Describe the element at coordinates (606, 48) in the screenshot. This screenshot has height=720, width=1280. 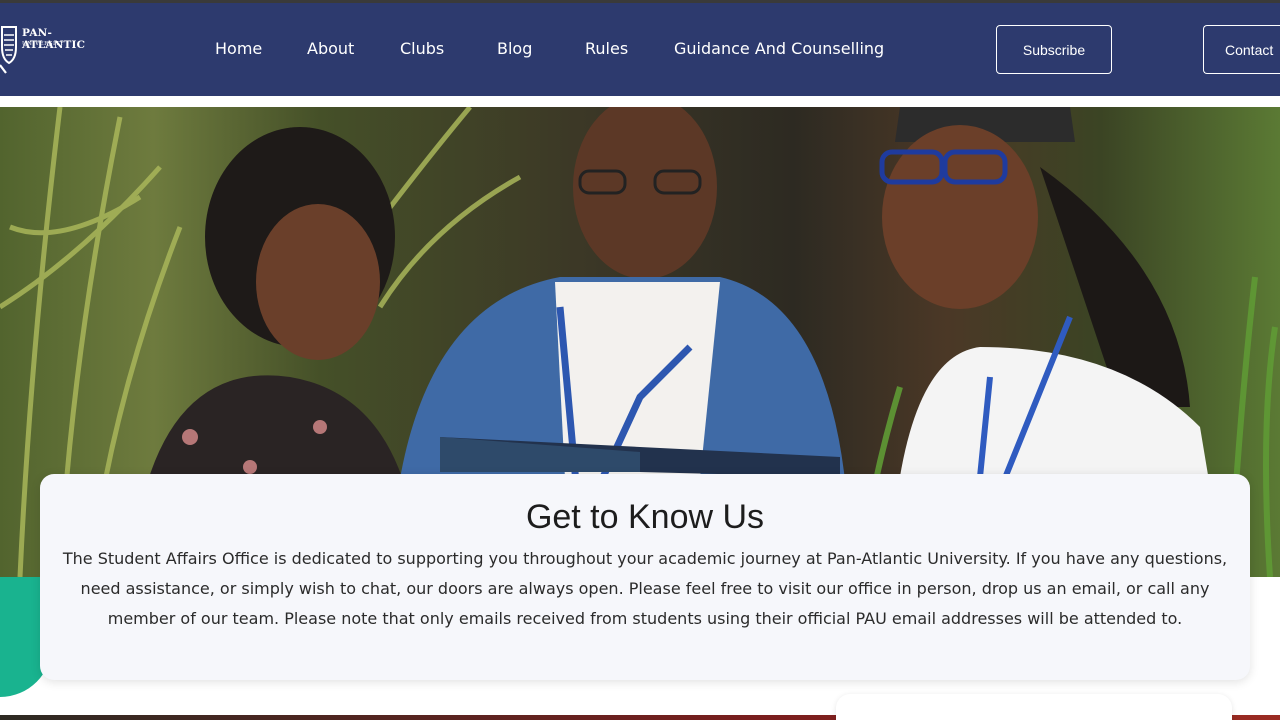
I see `nav-rules: Rules` at that location.